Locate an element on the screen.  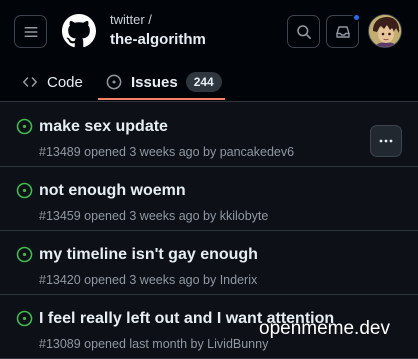
hamburger-icon is located at coordinates (30, 31).